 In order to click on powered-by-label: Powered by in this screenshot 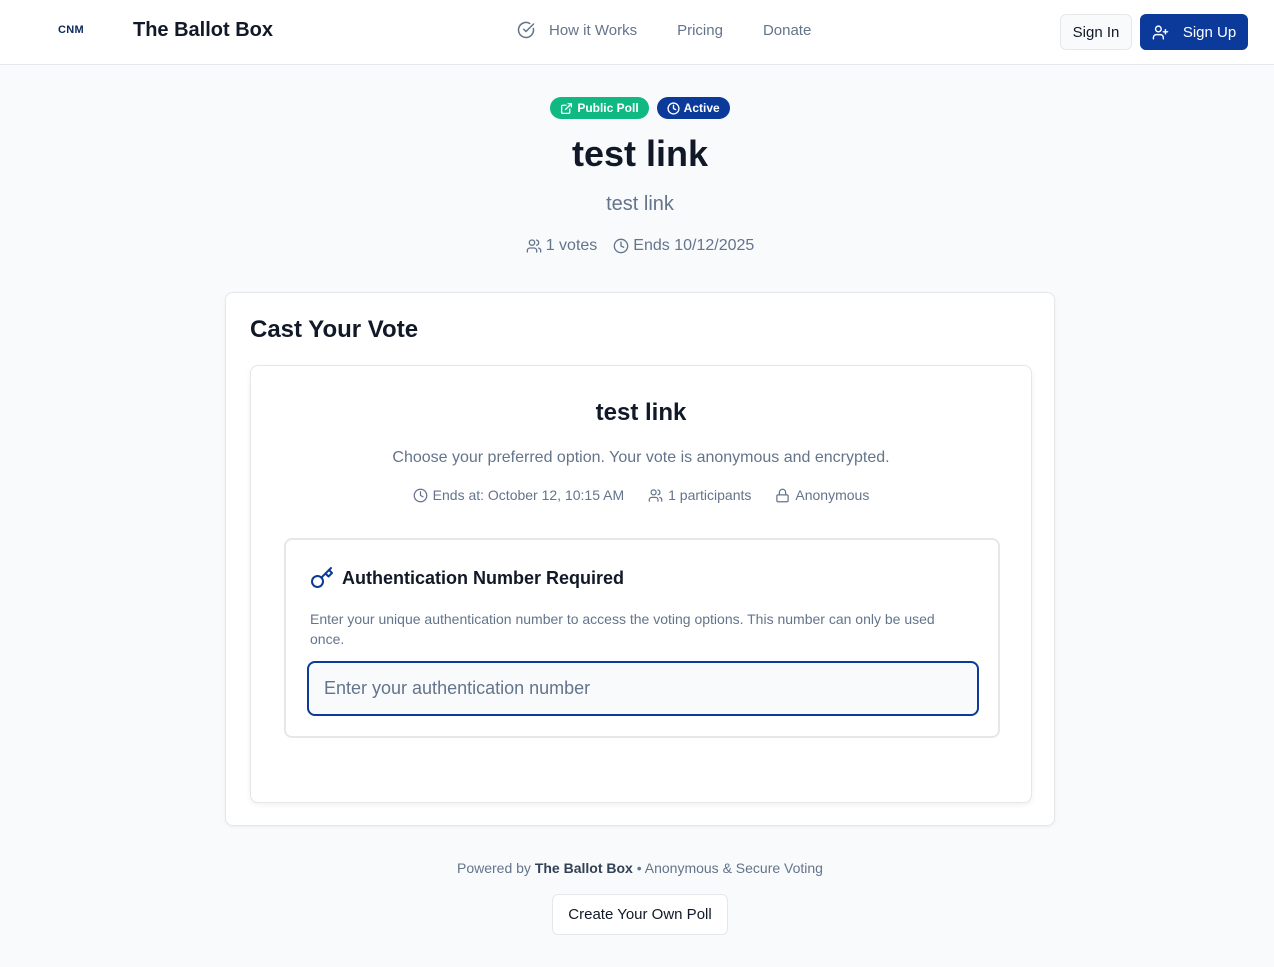, I will do `click(494, 868)`.